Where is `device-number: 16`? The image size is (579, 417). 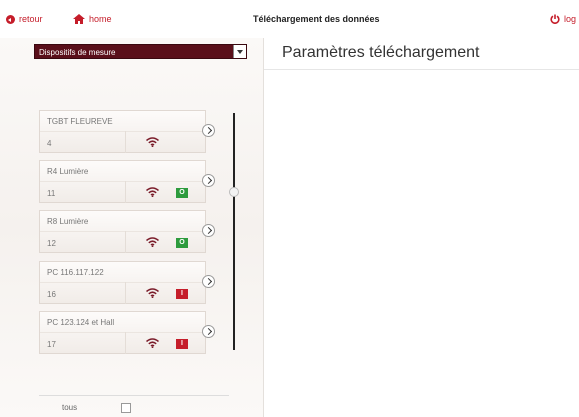 device-number: 16 is located at coordinates (51, 294).